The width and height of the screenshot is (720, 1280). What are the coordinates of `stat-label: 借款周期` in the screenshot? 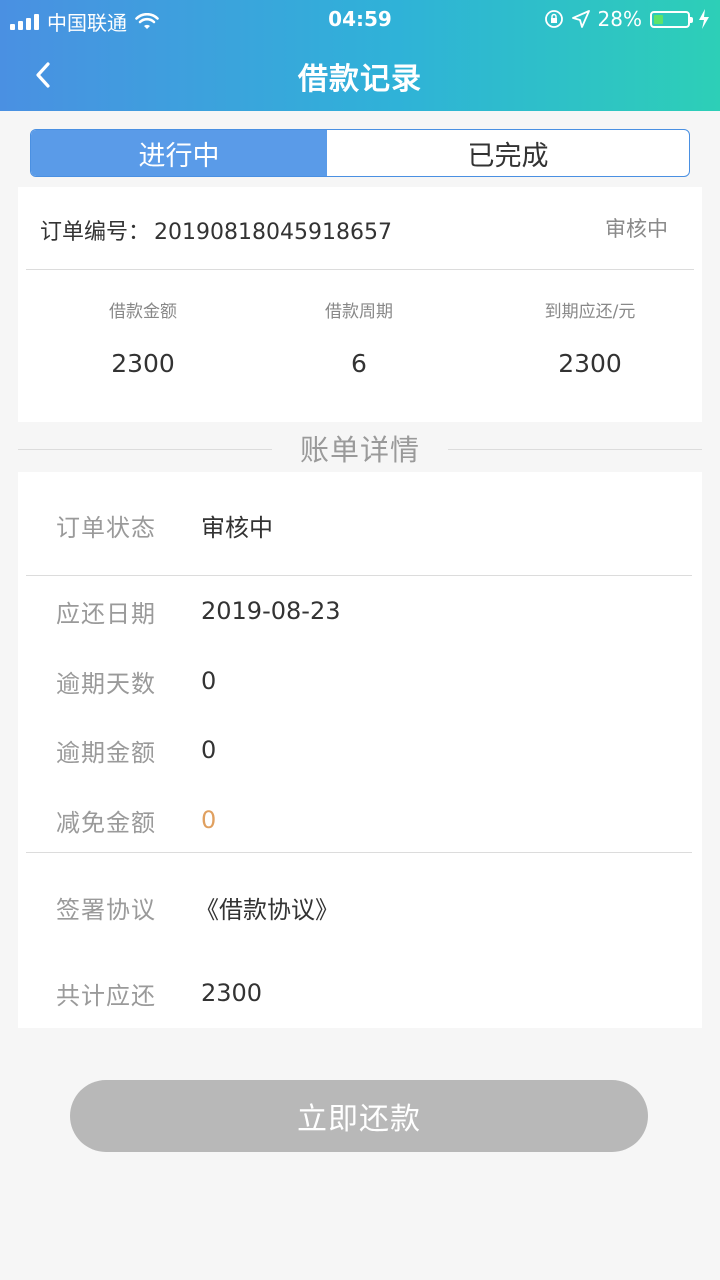 It's located at (359, 312).